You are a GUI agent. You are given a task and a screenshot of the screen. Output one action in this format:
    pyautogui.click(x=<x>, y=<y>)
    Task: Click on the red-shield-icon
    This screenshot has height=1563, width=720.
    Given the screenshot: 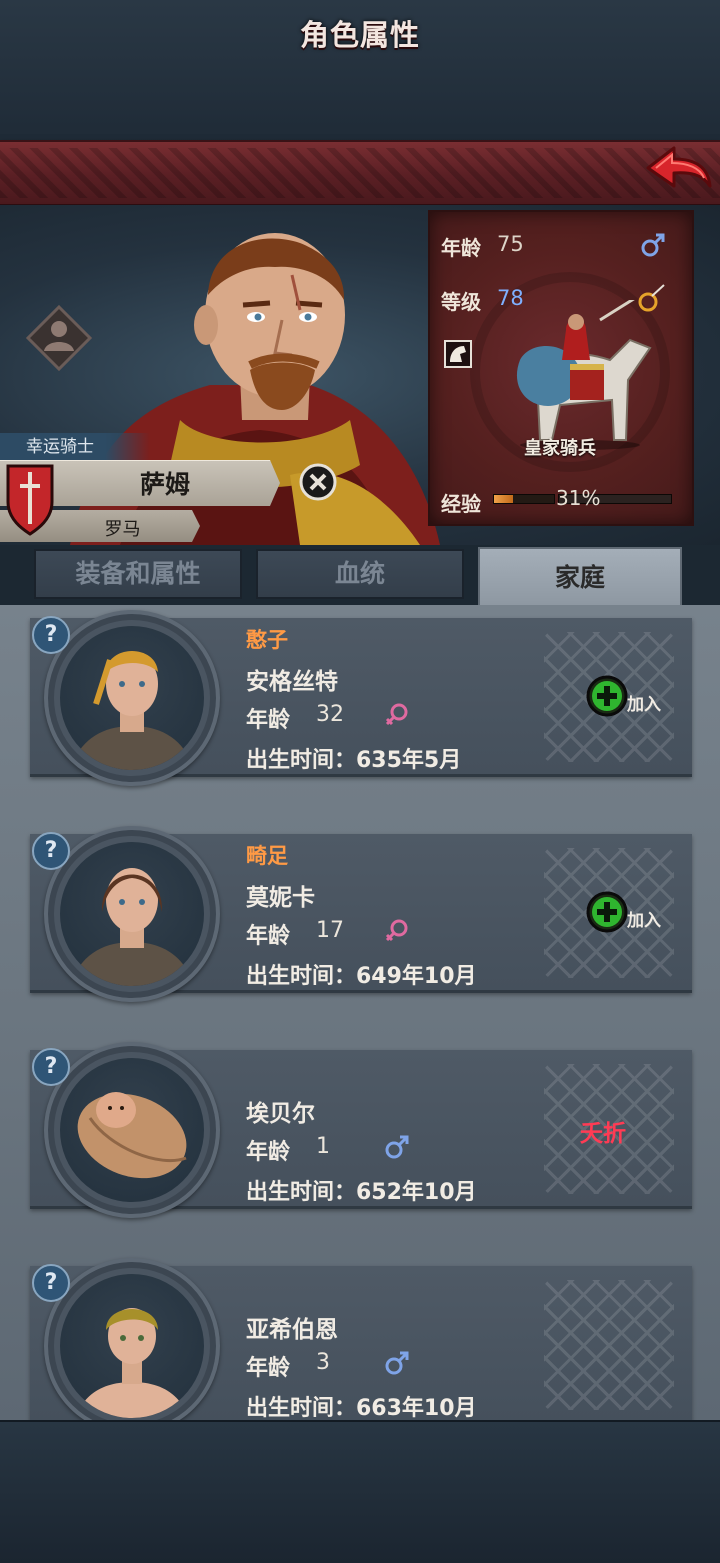 What is the action you would take?
    pyautogui.click(x=30, y=500)
    